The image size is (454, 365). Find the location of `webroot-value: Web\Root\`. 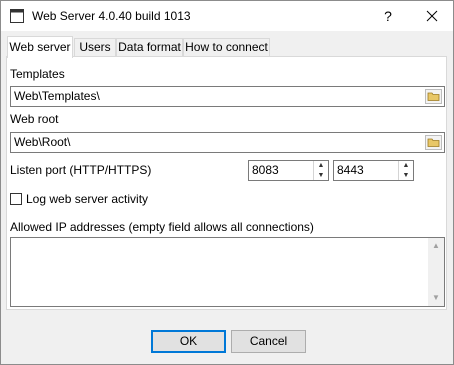

webroot-value: Web\Root\ is located at coordinates (42, 142).